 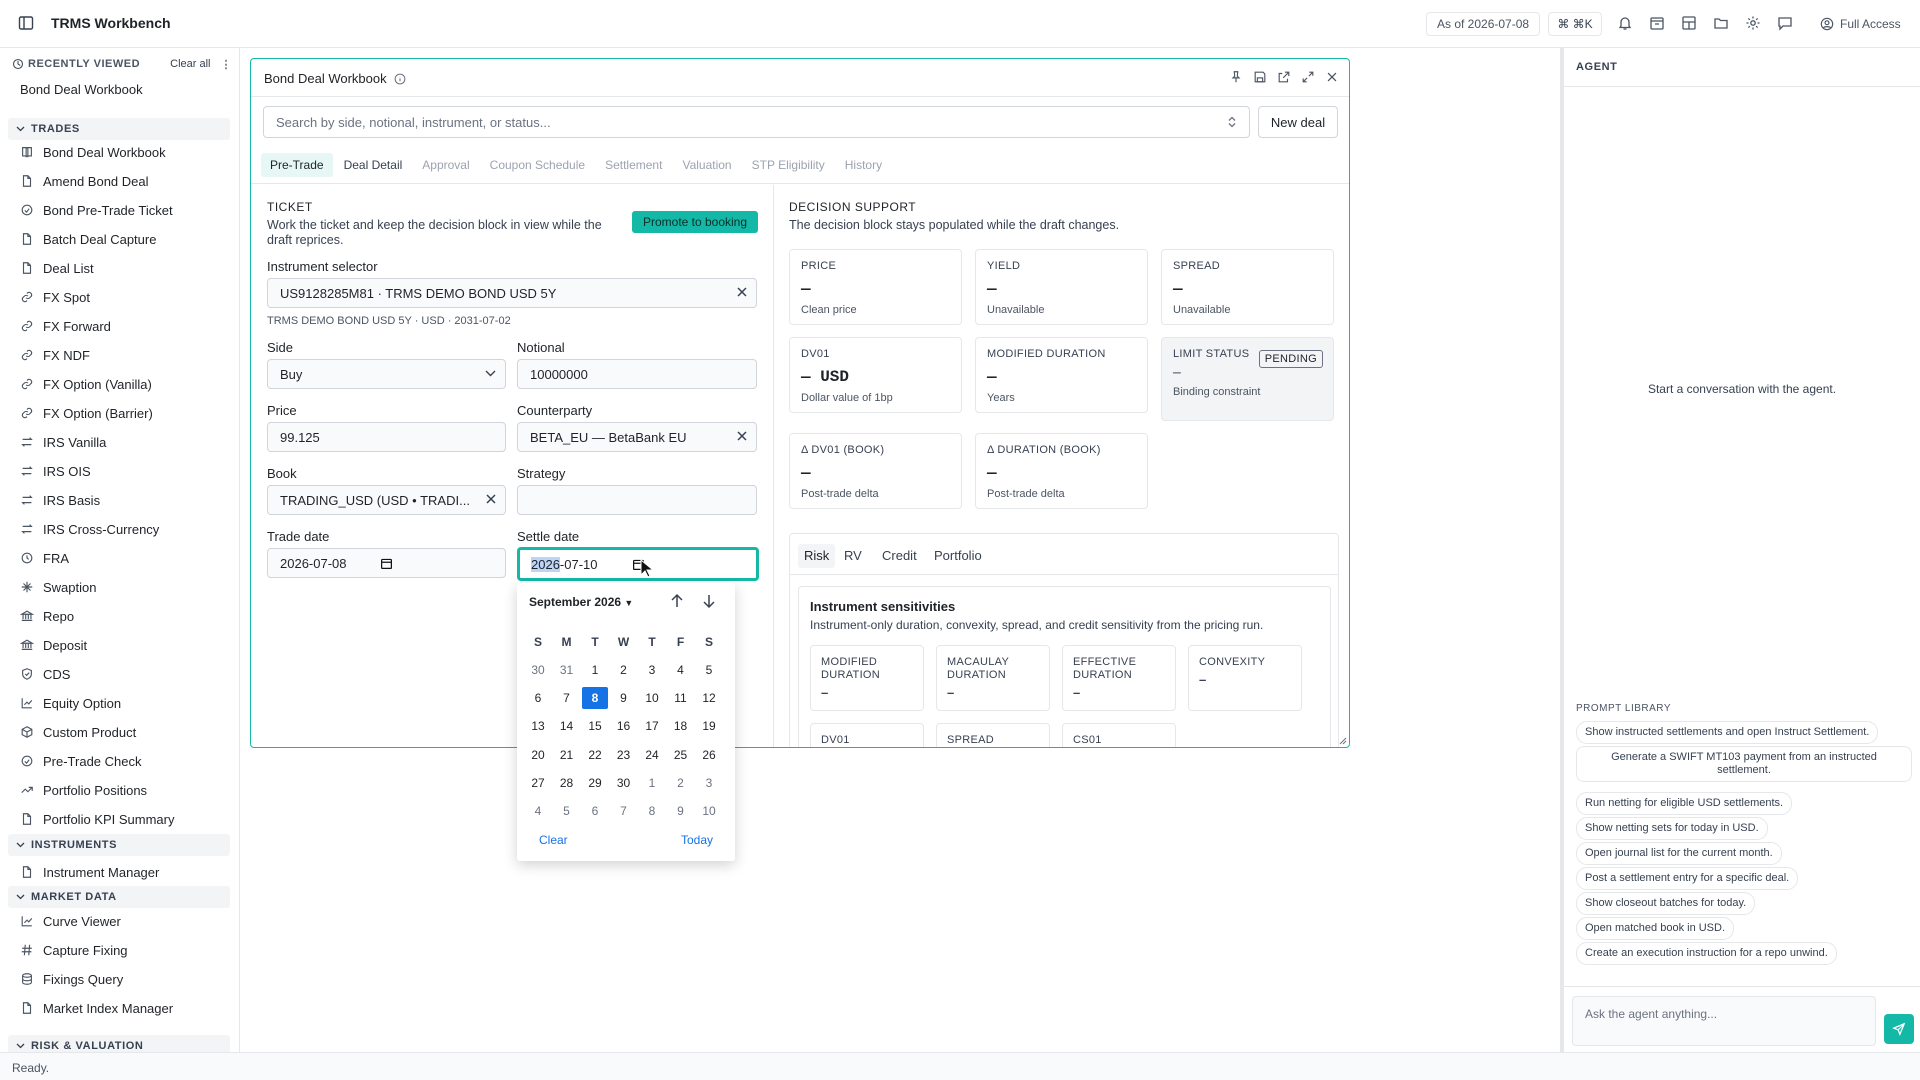 I want to click on clear-book-icon, so click(x=491, y=499).